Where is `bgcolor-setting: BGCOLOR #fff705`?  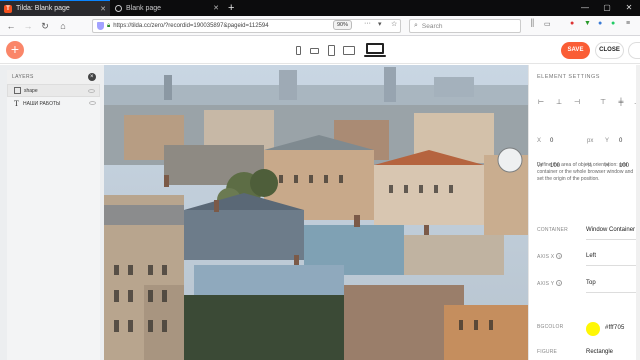
bgcolor-setting: BGCOLOR #fff705 is located at coordinates (588, 329).